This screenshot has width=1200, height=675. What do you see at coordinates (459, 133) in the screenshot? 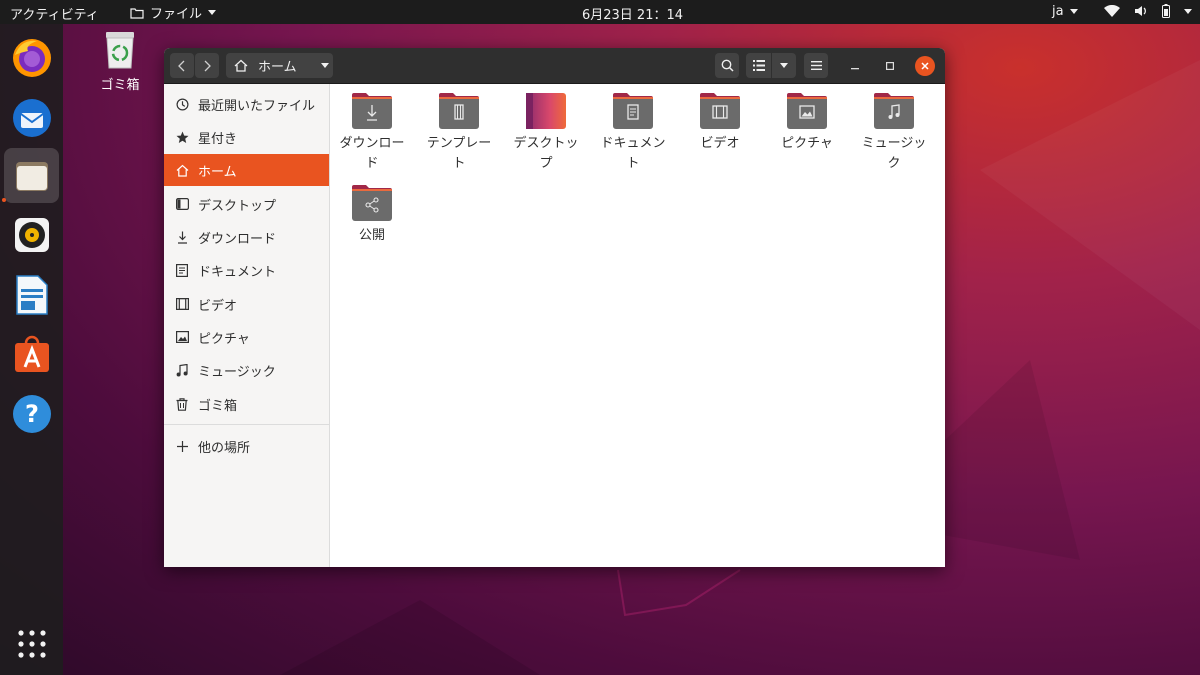
I see `file-item-templates: テンプレー ト` at bounding box center [459, 133].